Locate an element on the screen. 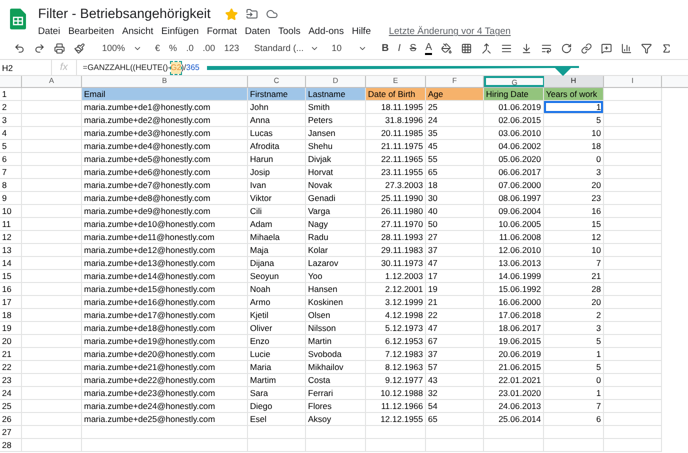 Image resolution: width=688 pixels, height=453 pixels. name-box: H2 is located at coordinates (26, 67).